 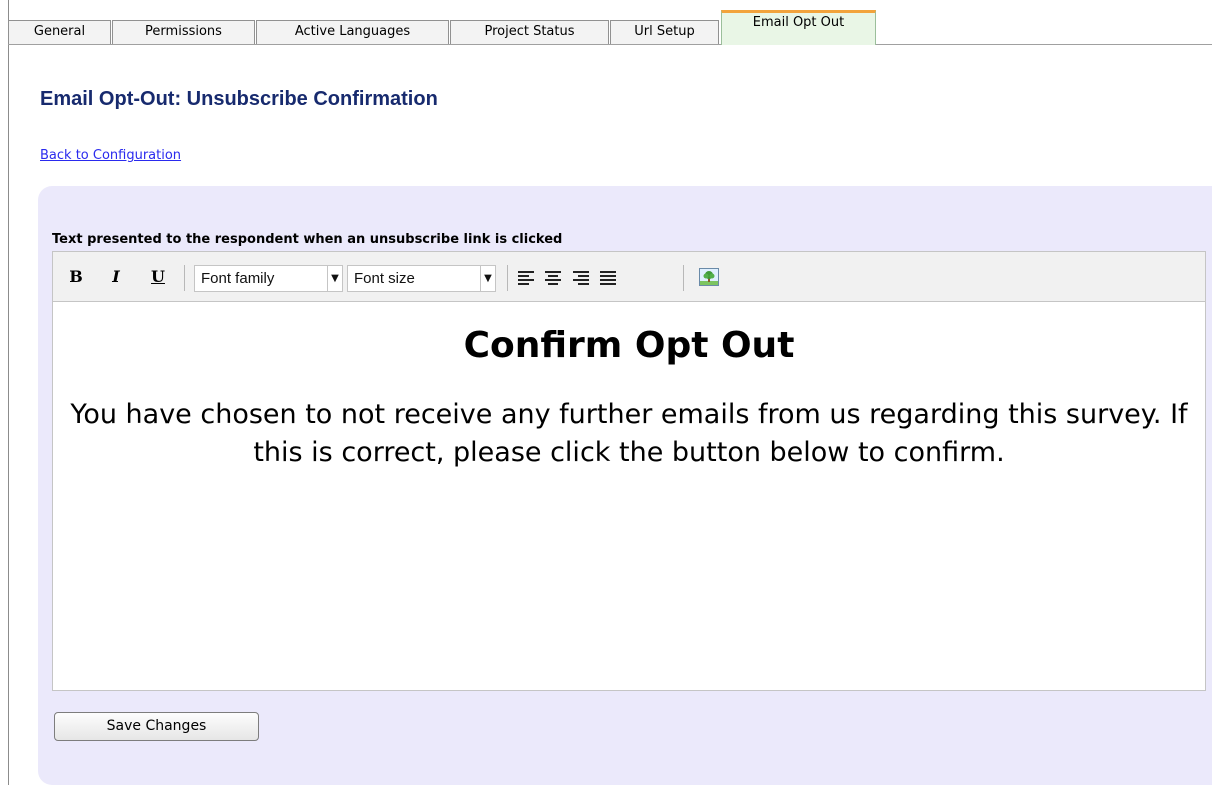 What do you see at coordinates (110, 155) in the screenshot?
I see `back-to-configuration-link: Back to Configuration` at bounding box center [110, 155].